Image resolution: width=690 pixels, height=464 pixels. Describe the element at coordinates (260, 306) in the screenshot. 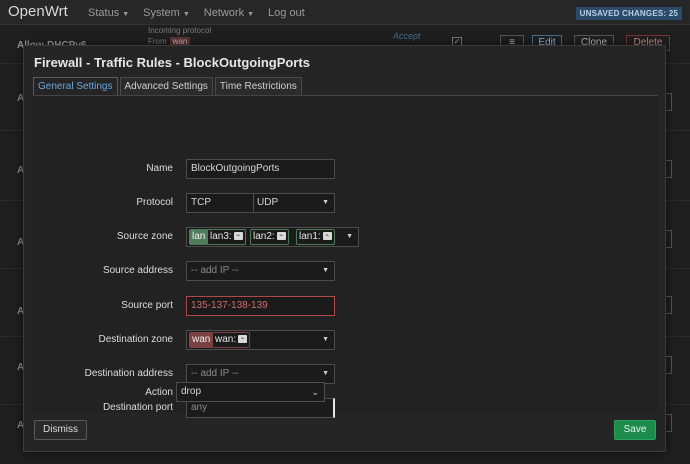

I see `source-port-input: 135-137-138-139` at that location.